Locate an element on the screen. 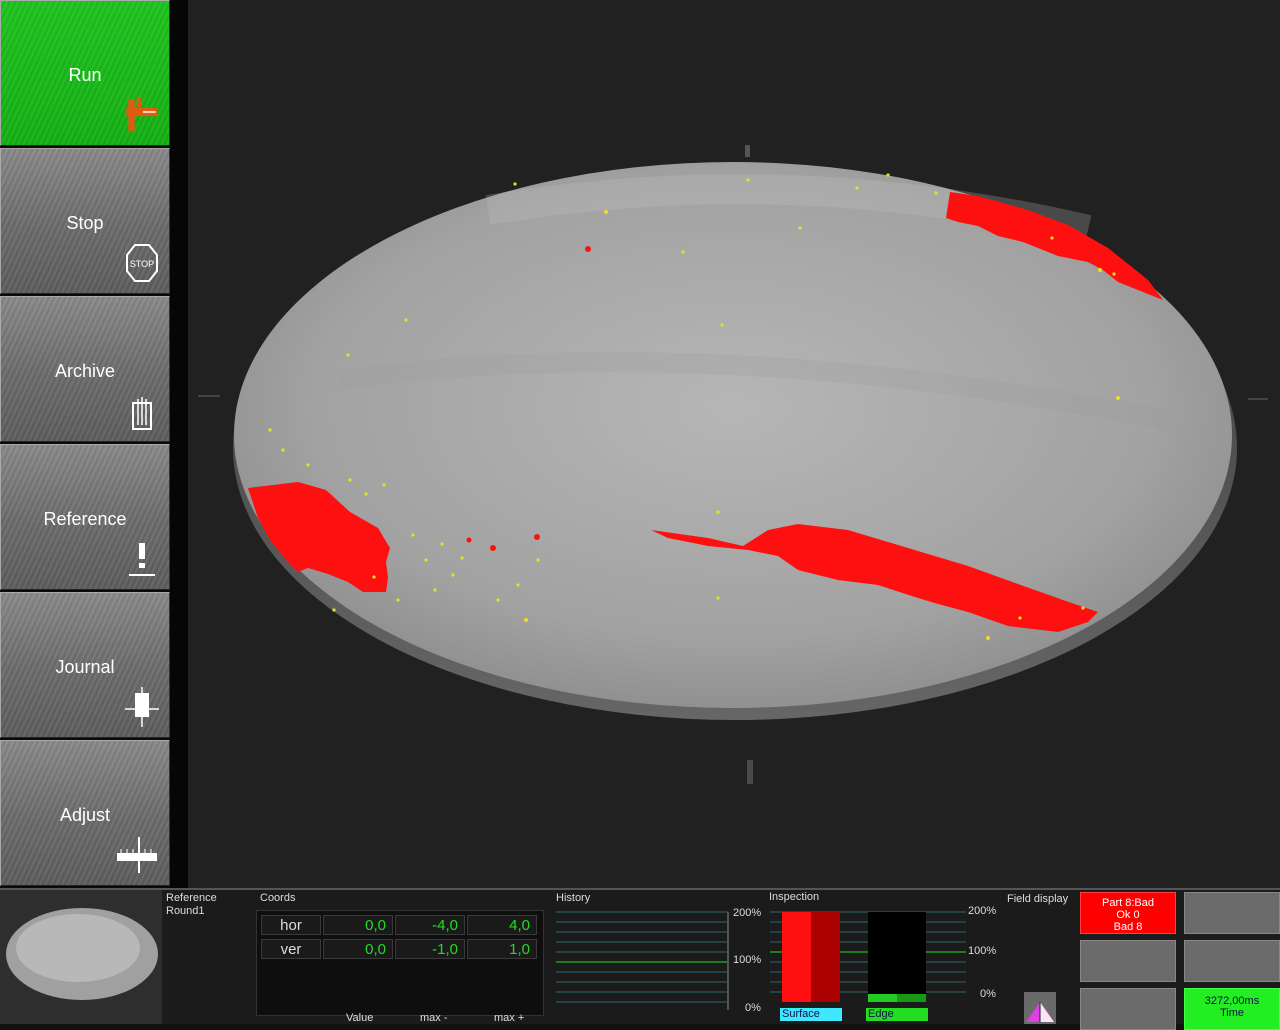  history-tick-200: 200% is located at coordinates (747, 913).